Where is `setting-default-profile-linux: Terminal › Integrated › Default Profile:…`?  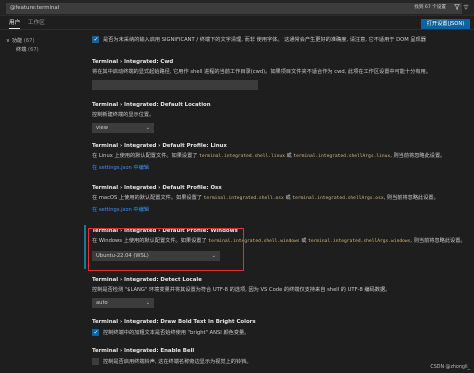 setting-default-profile-linux: Terminal › Integrated › Default Profile:… is located at coordinates (279, 157).